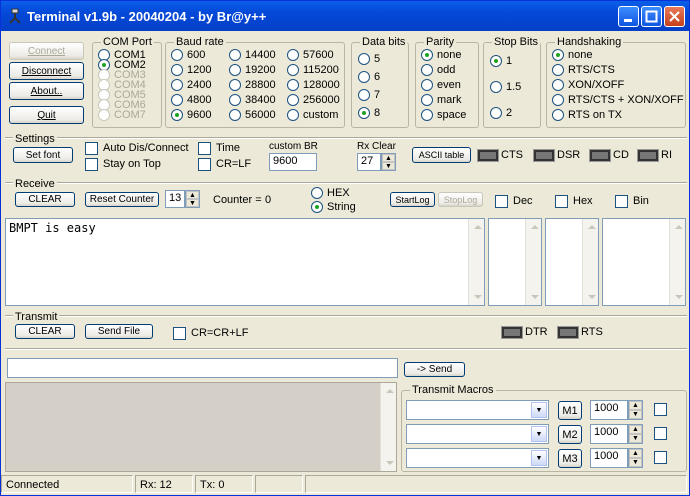 The height and width of the screenshot is (496, 690). What do you see at coordinates (515, 262) in the screenshot?
I see `dec-text-area` at bounding box center [515, 262].